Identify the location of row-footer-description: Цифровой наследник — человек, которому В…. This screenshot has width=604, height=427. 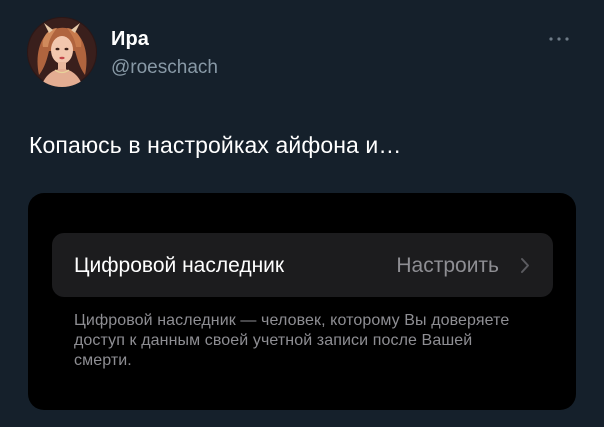
(292, 340).